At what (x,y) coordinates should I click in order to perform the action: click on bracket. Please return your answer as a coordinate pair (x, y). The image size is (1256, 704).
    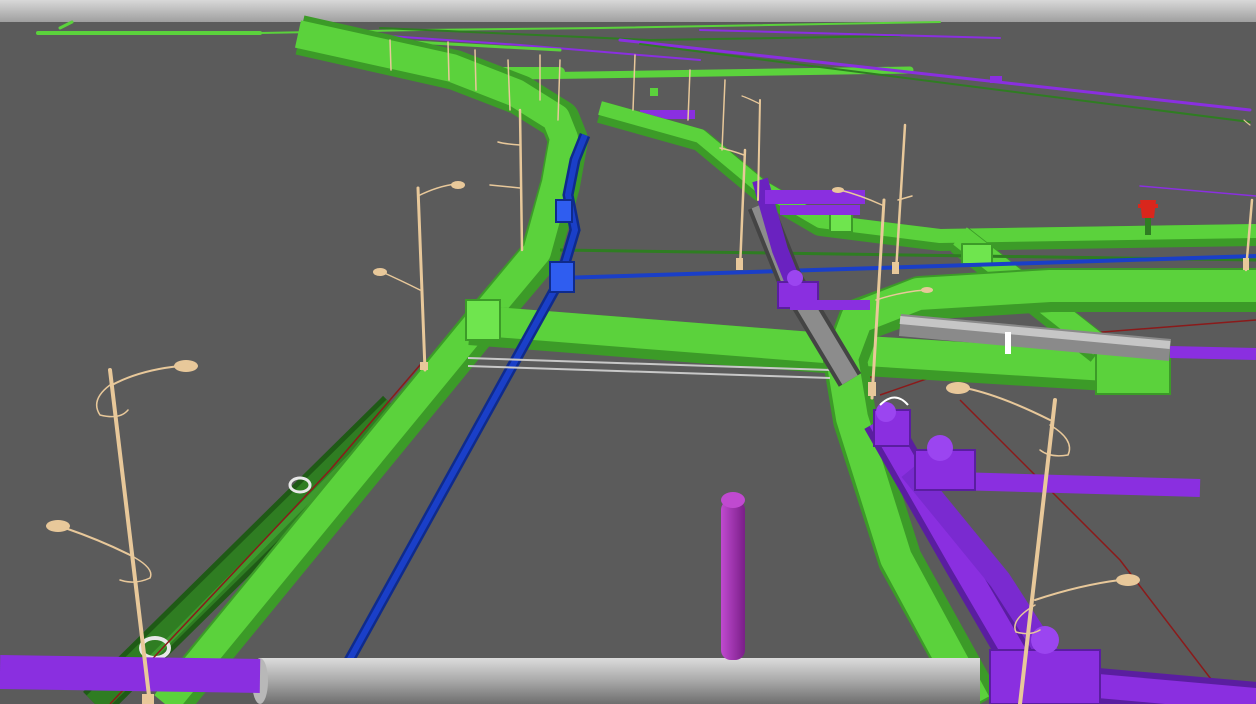
    Looking at the image, I should click on (1008, 343).